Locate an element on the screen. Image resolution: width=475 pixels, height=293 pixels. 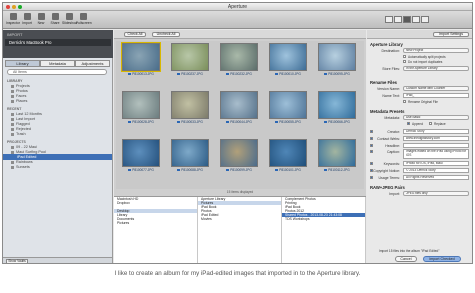
metadata-field-input: iPhoto for iOS, iPad, Maui is located at coordinates (436, 163).